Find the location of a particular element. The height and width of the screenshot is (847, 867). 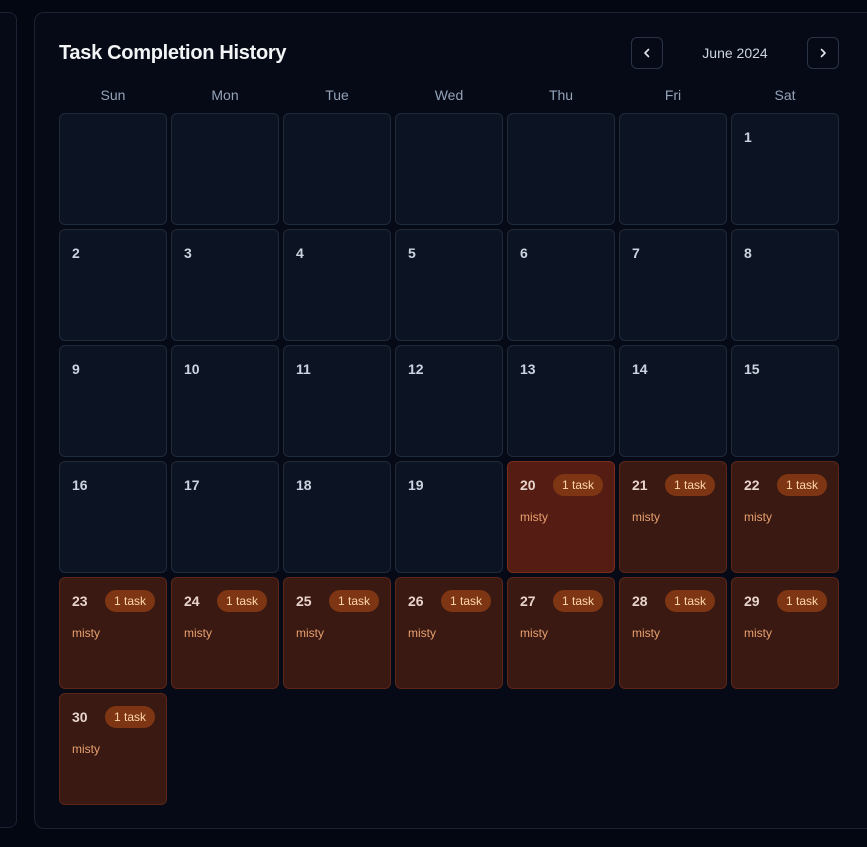

day-cell-29: 29 1 task misty is located at coordinates (785, 633).